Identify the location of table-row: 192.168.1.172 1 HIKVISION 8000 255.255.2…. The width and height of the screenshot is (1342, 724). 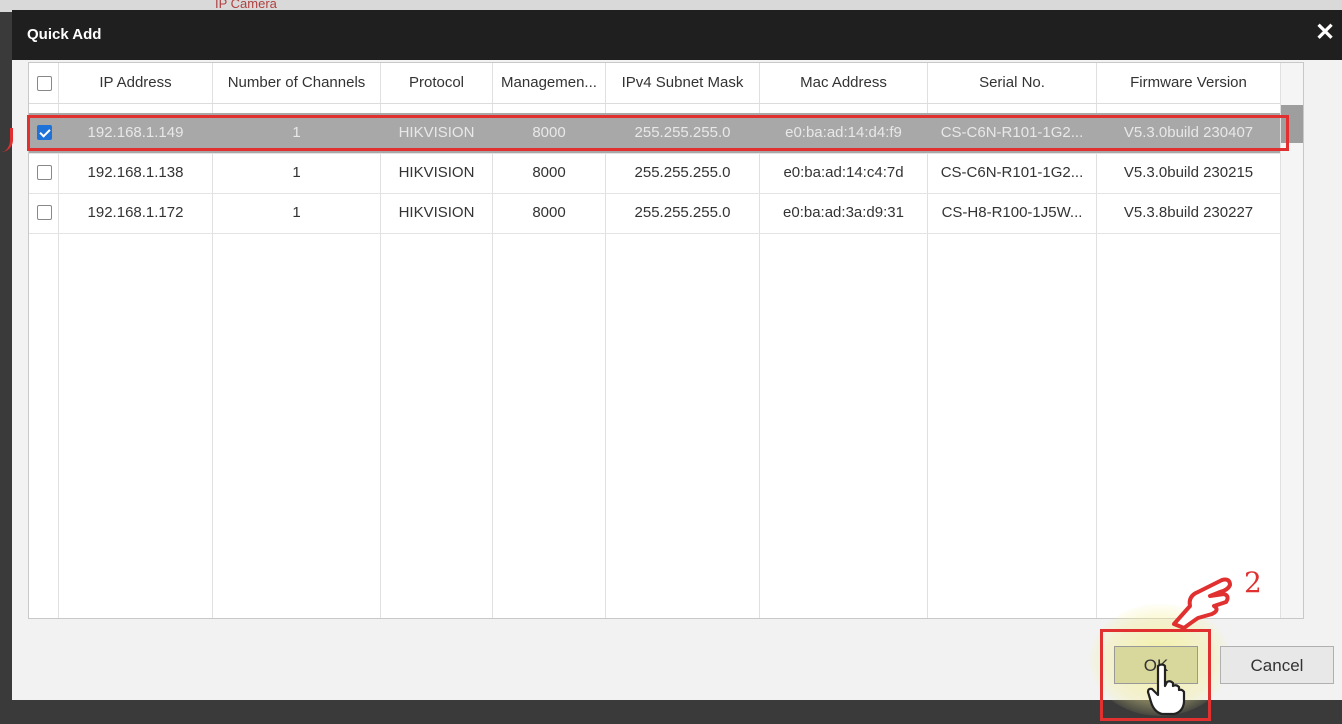
(666, 213).